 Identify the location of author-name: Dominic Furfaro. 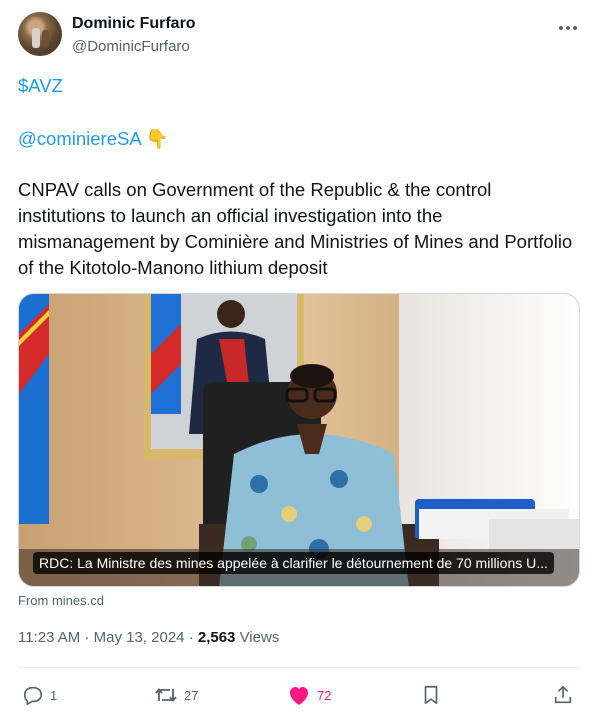
(134, 24).